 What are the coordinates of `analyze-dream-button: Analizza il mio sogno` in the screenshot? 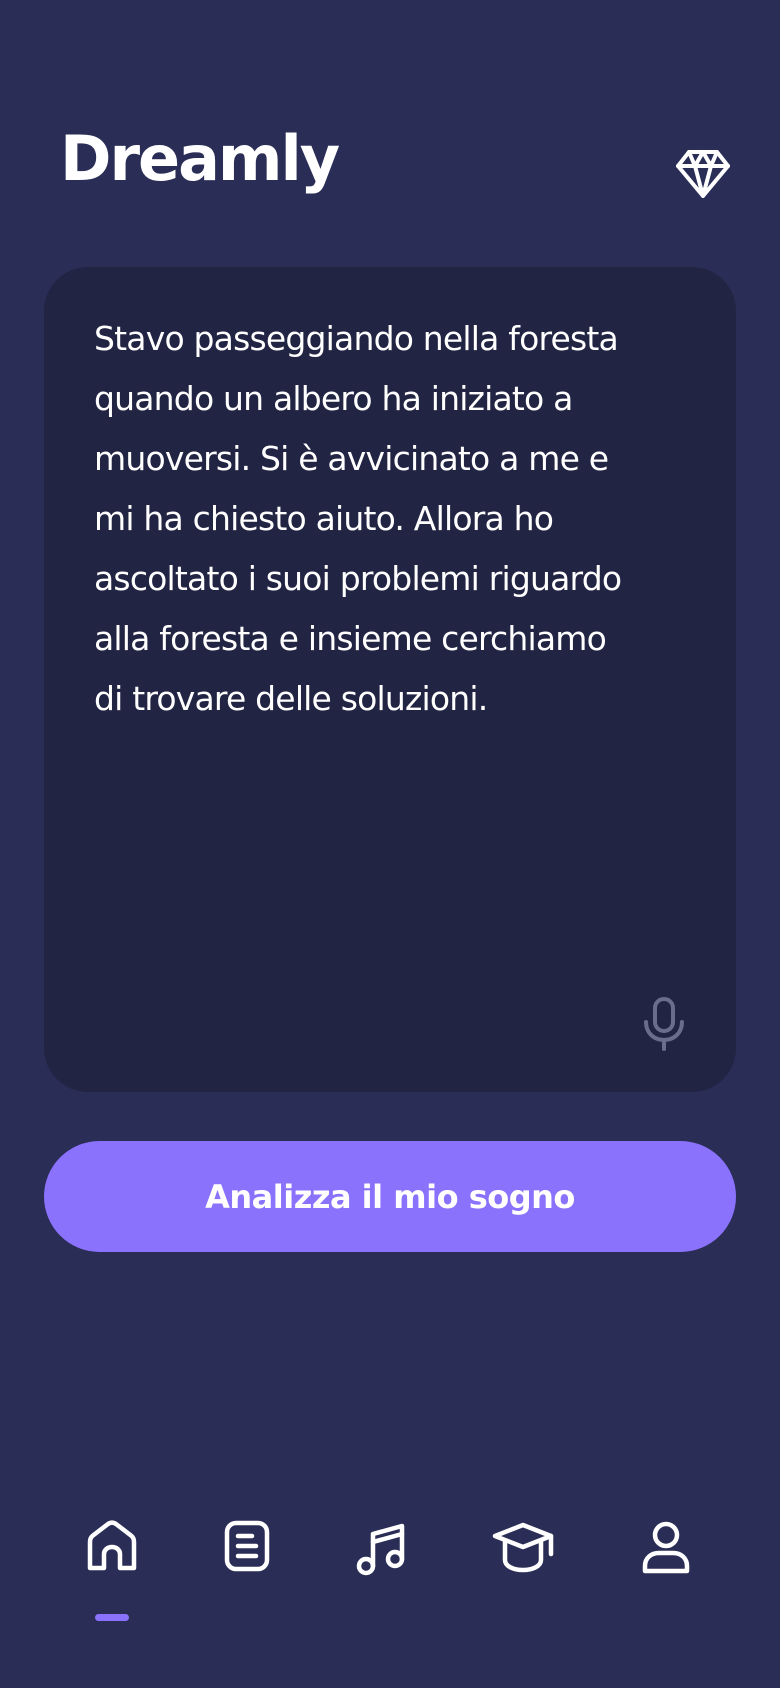 It's located at (390, 1196).